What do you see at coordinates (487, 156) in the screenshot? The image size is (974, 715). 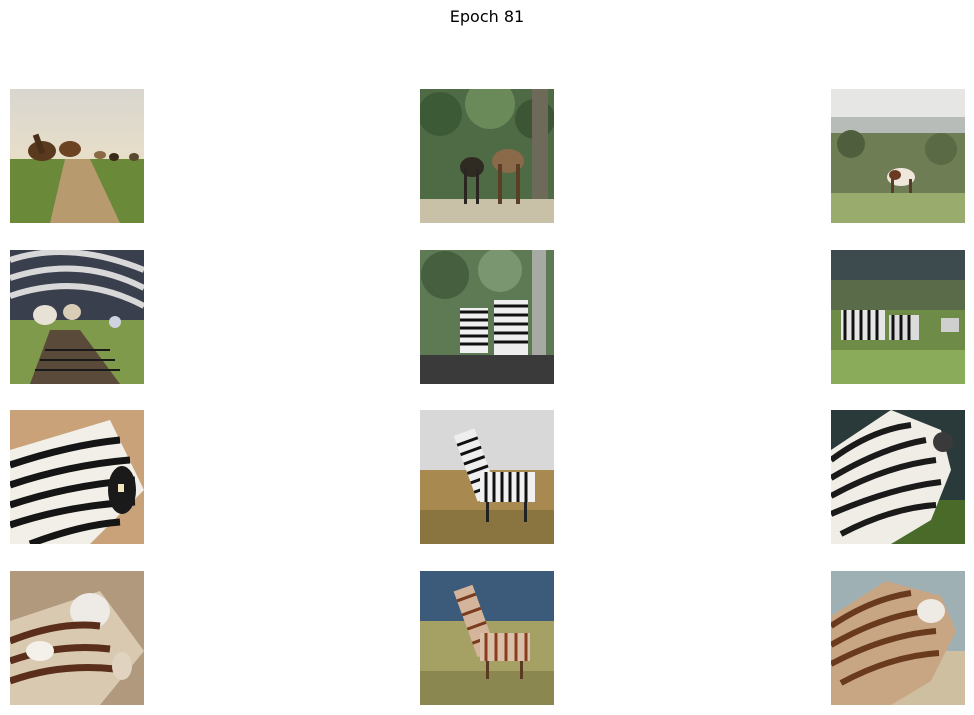 I see `two-horses-in-forest-photo` at bounding box center [487, 156].